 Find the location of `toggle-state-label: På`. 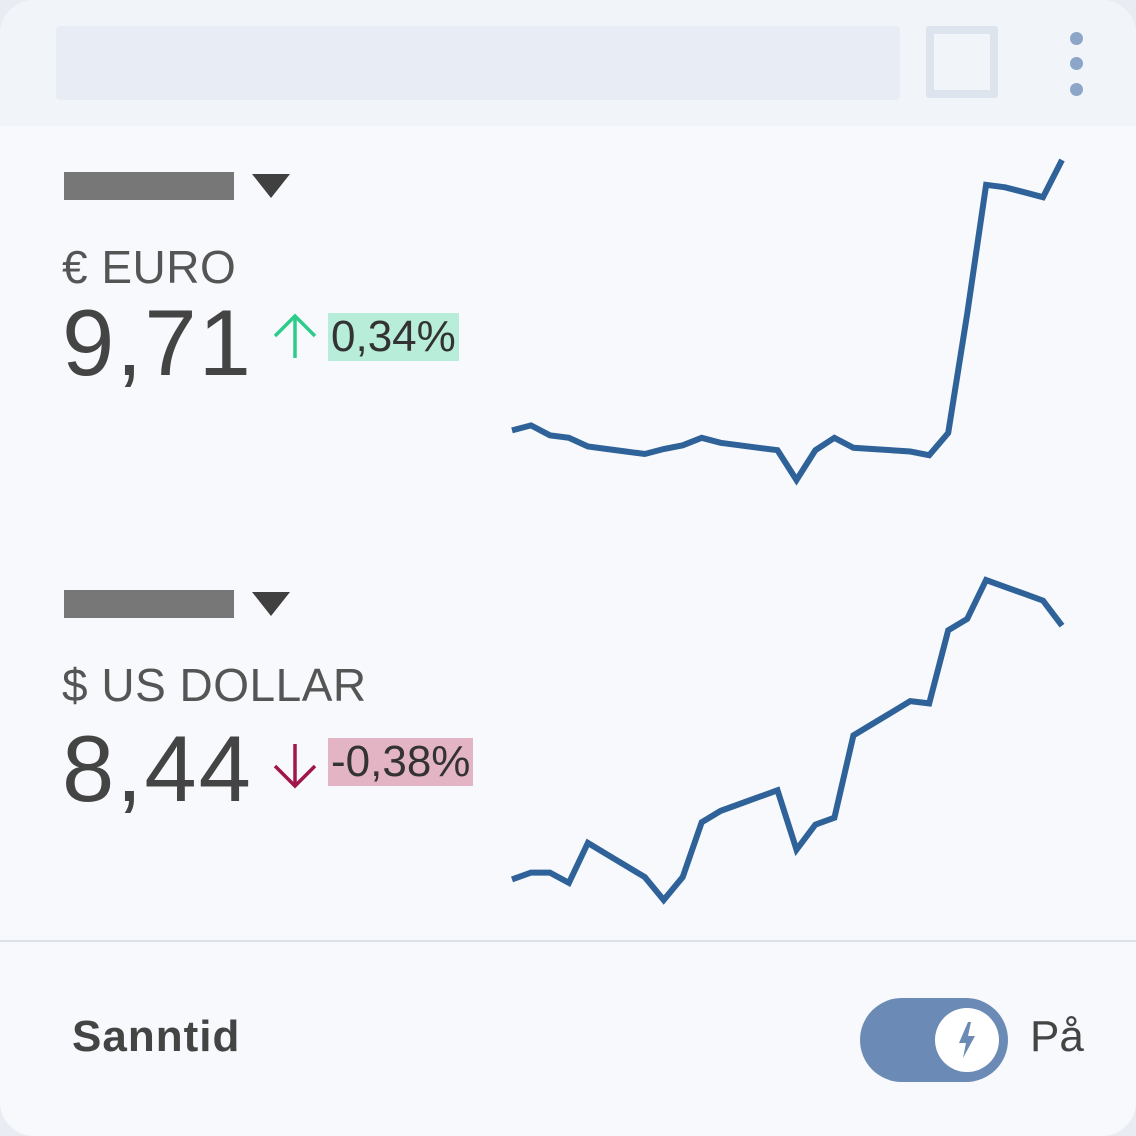

toggle-state-label: På is located at coordinates (1057, 1036).